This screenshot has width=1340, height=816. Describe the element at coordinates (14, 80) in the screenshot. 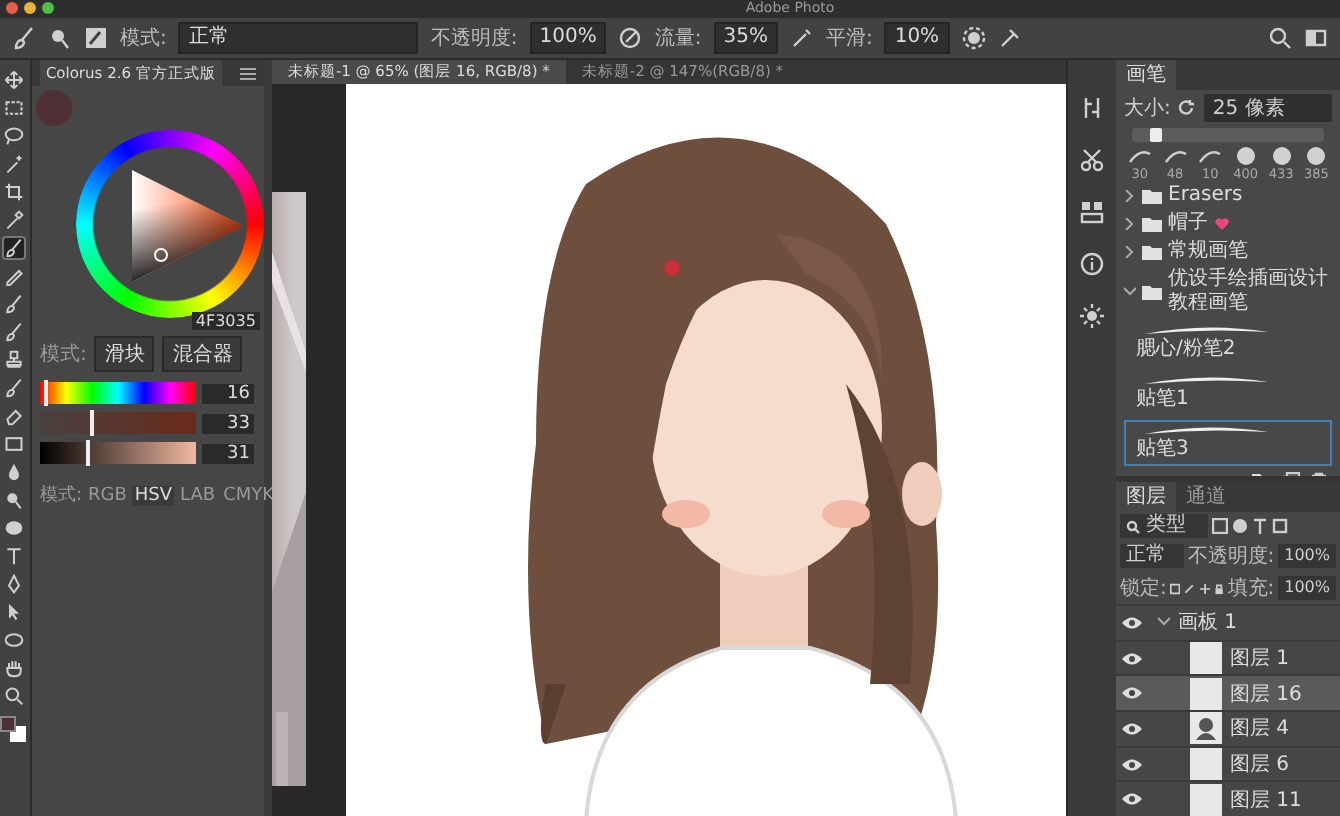

I see `move-icon` at that location.